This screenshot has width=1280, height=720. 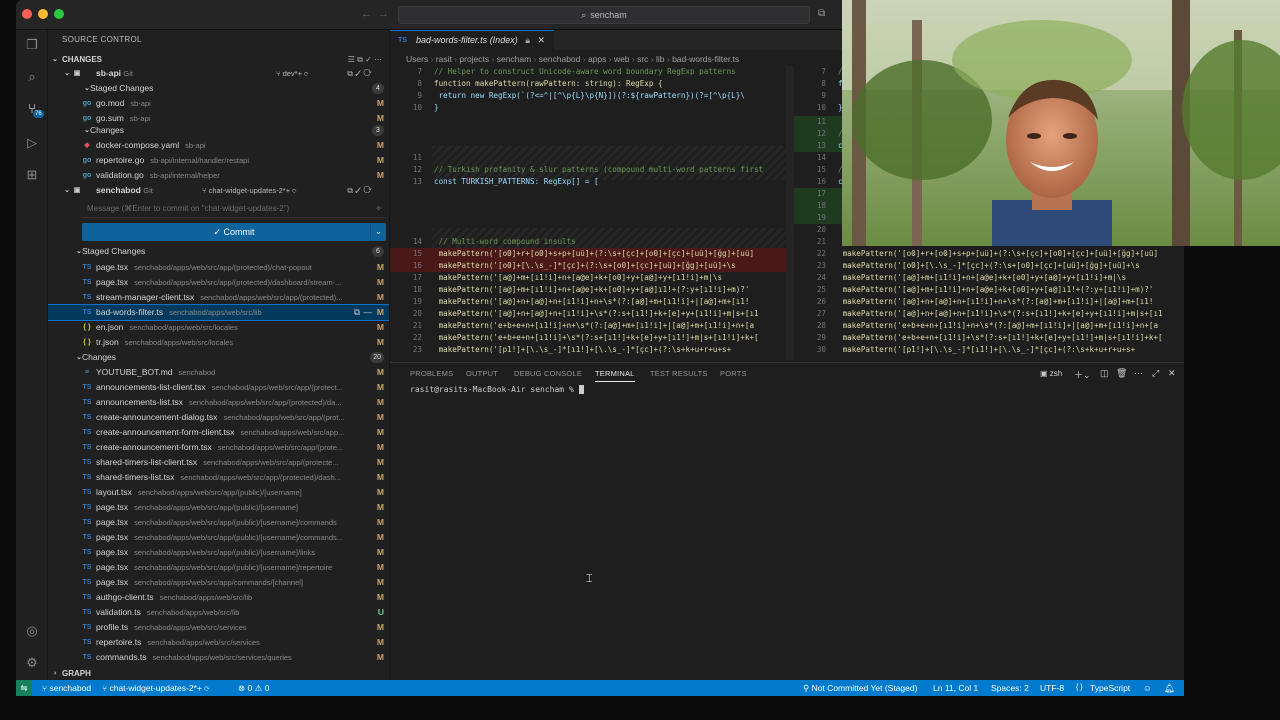 What do you see at coordinates (218, 372) in the screenshot?
I see `file-row: ≡ YOUTUBE_BOT.md senchabod M` at bounding box center [218, 372].